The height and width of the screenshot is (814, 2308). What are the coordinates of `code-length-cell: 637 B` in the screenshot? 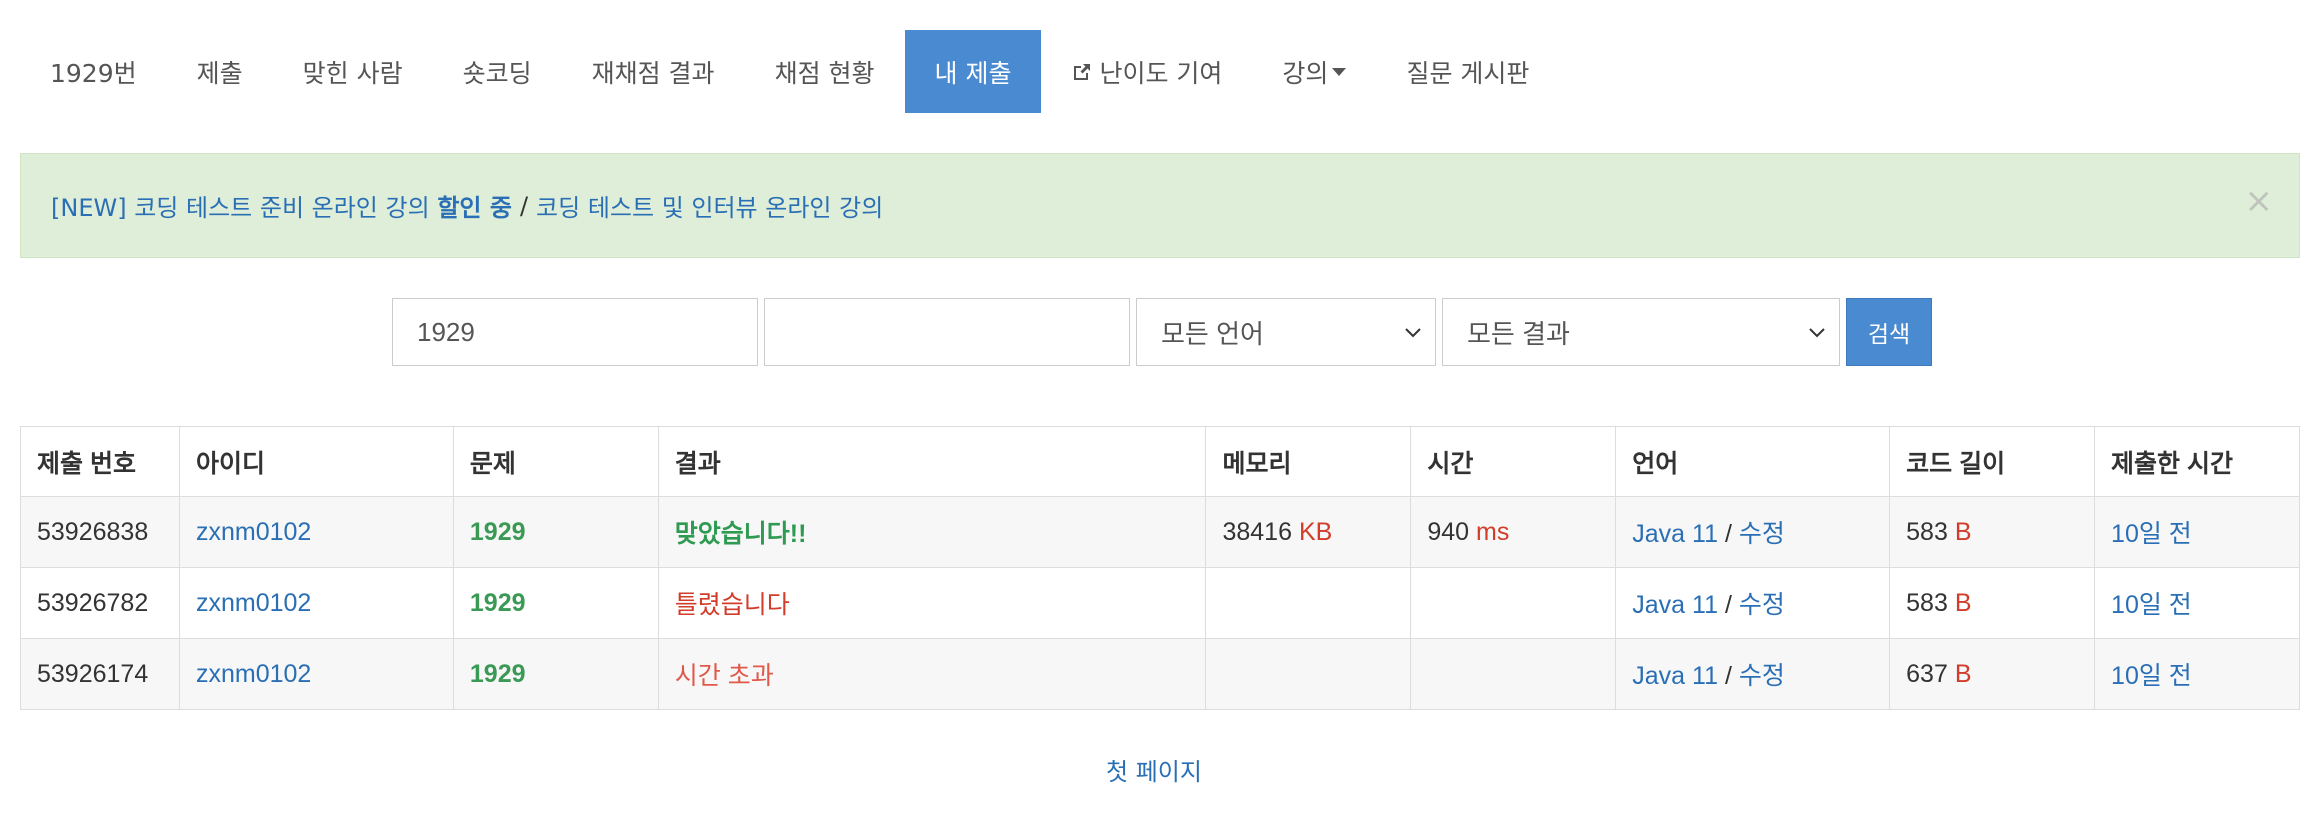 It's located at (1992, 674).